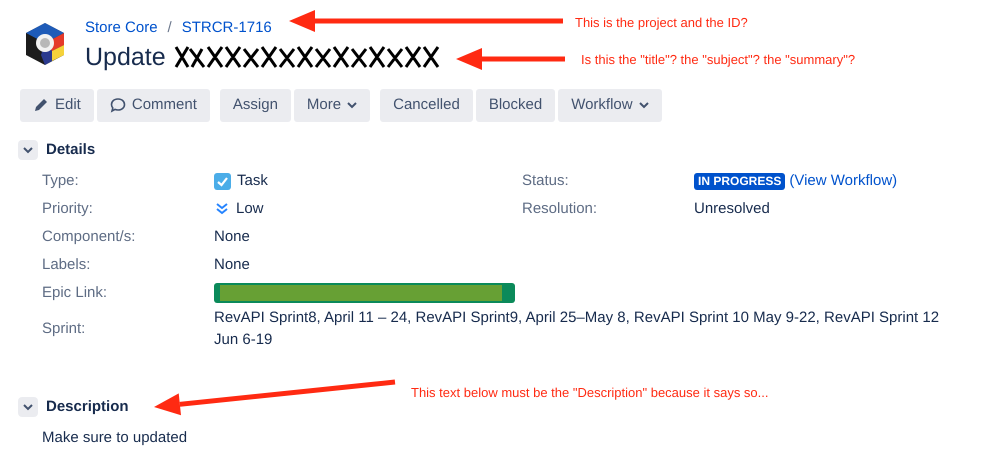 This screenshot has width=999, height=465. I want to click on toolbar-button: Cancelled, so click(426, 105).